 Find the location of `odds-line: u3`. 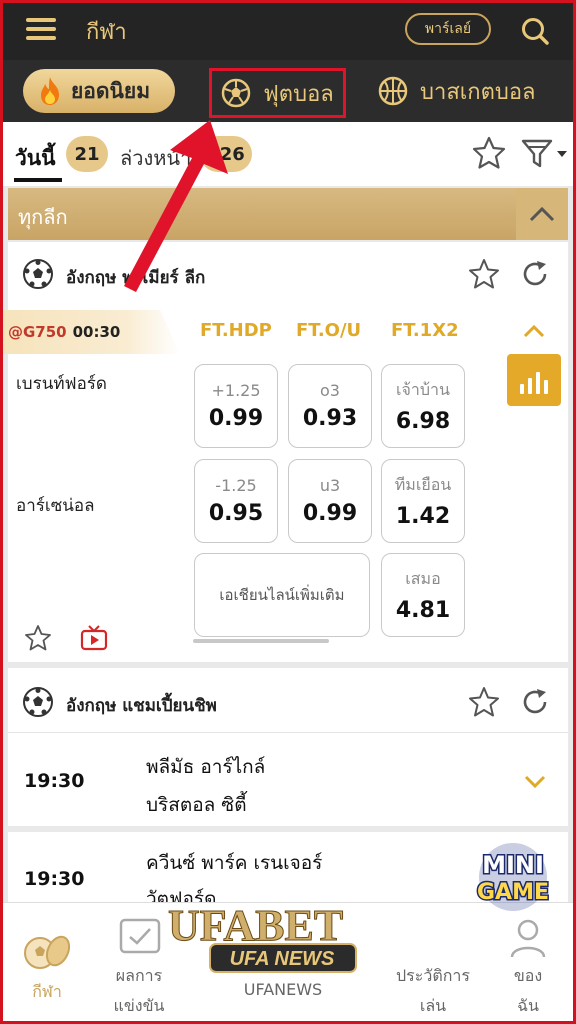

odds-line: u3 is located at coordinates (330, 485).